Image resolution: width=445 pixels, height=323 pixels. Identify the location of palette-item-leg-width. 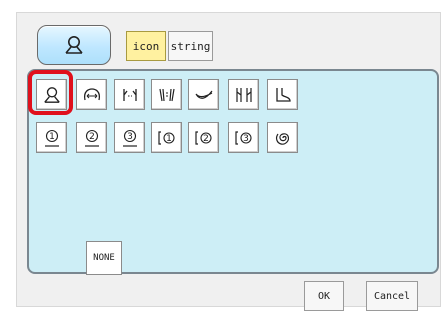
(243, 94).